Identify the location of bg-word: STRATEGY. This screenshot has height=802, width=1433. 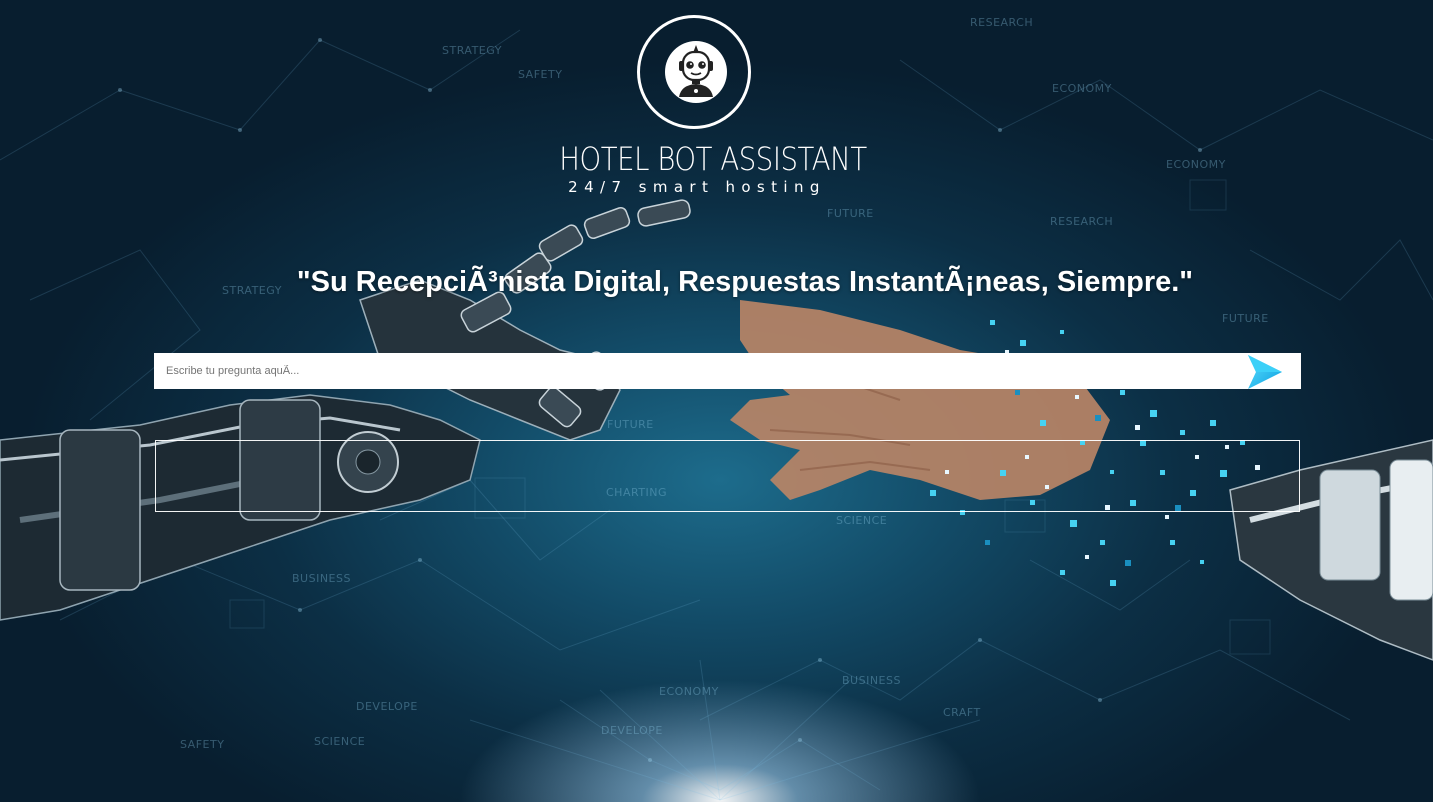
(472, 50).